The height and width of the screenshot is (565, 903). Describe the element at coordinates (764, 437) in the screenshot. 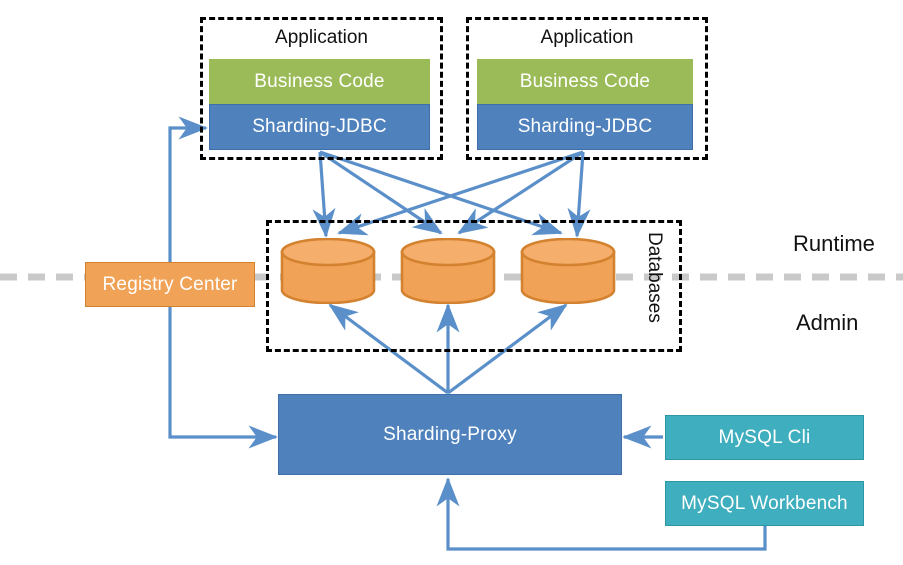

I see `mysql-cli-box: MySQL Cli` at that location.